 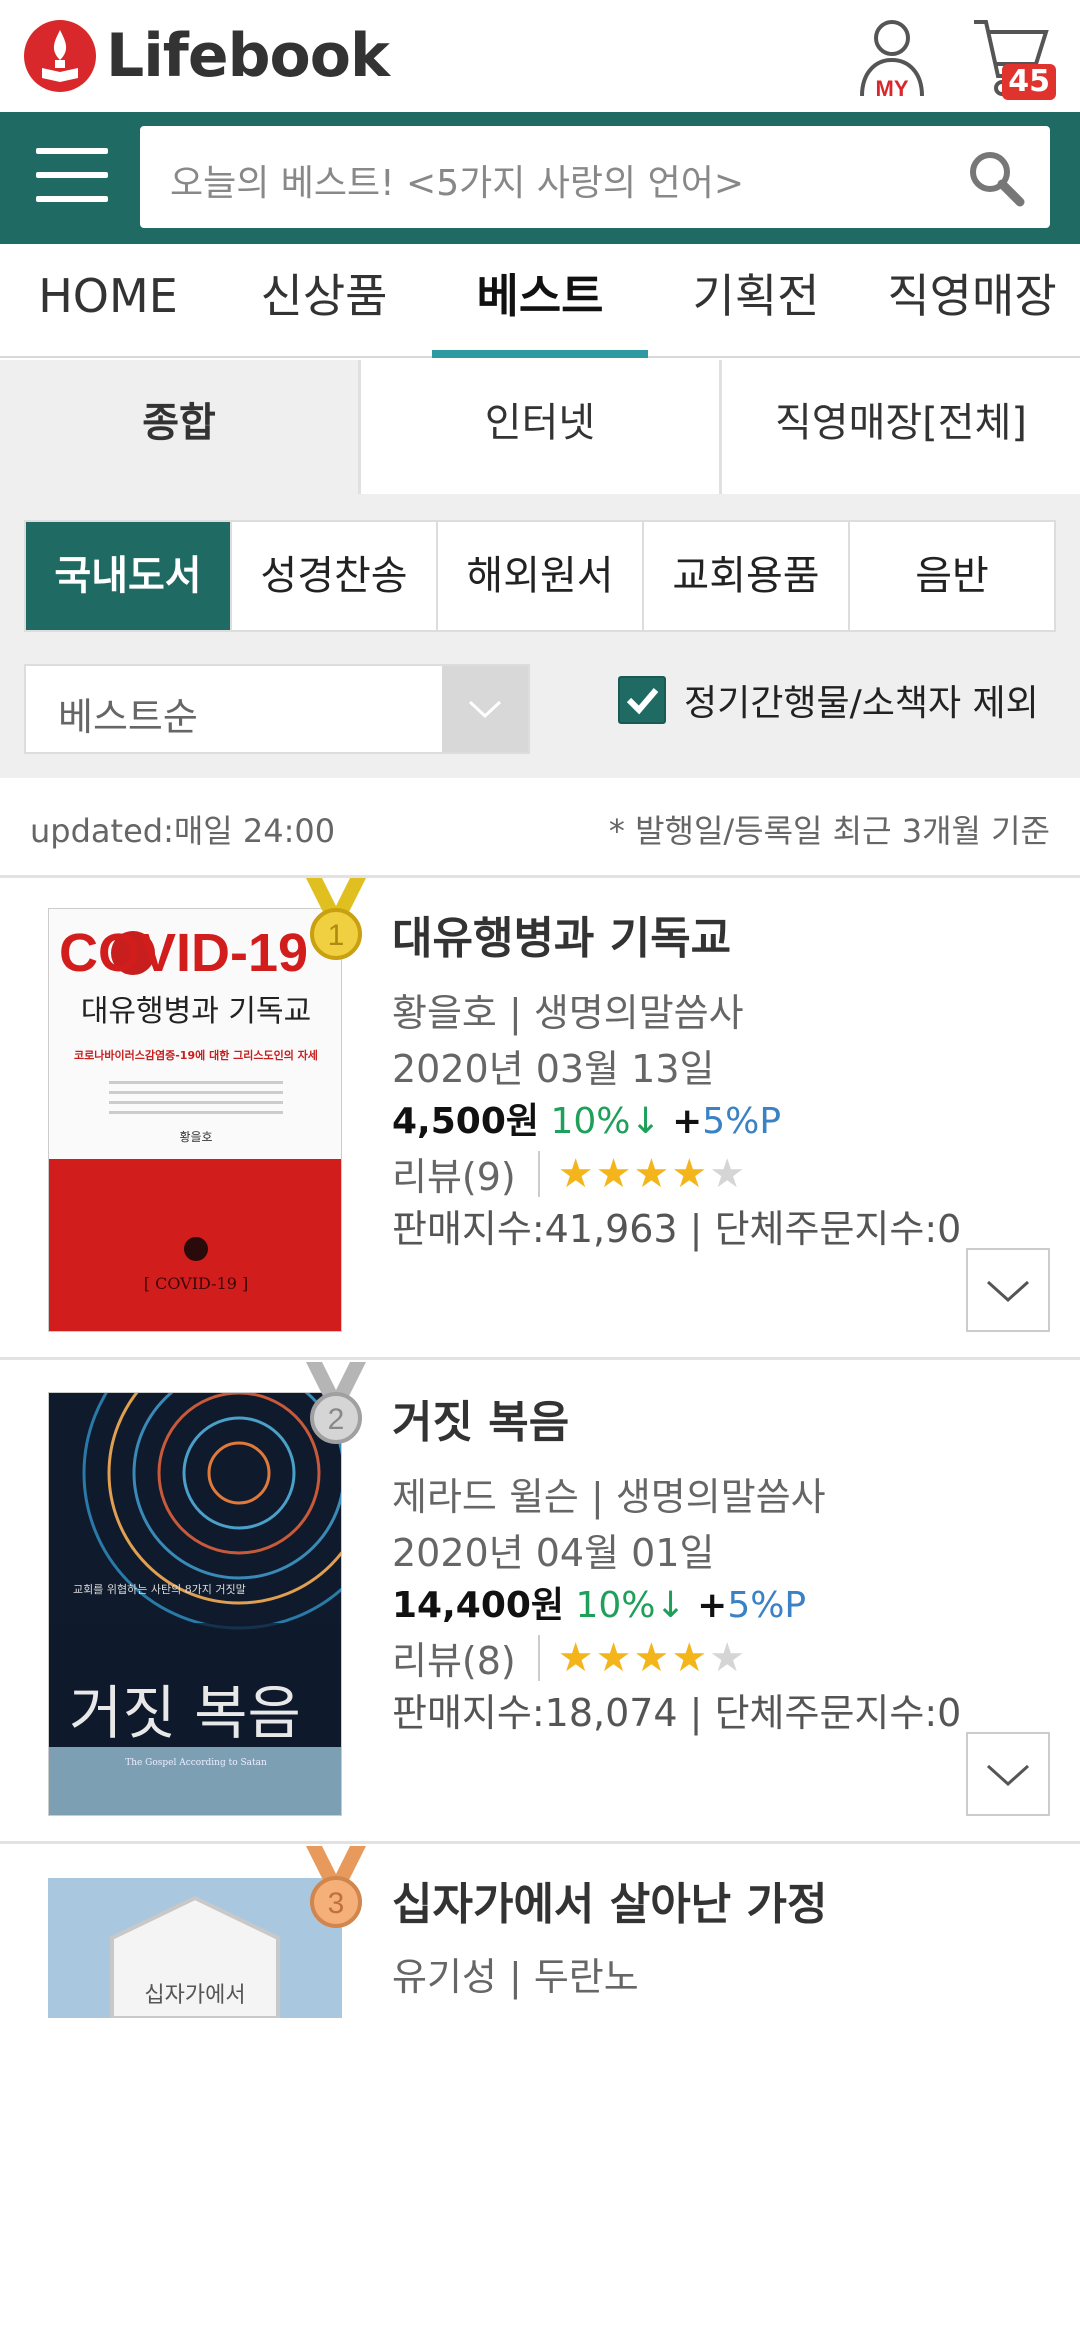 I want to click on category-domestic-books: 국내도서, so click(x=128, y=576).